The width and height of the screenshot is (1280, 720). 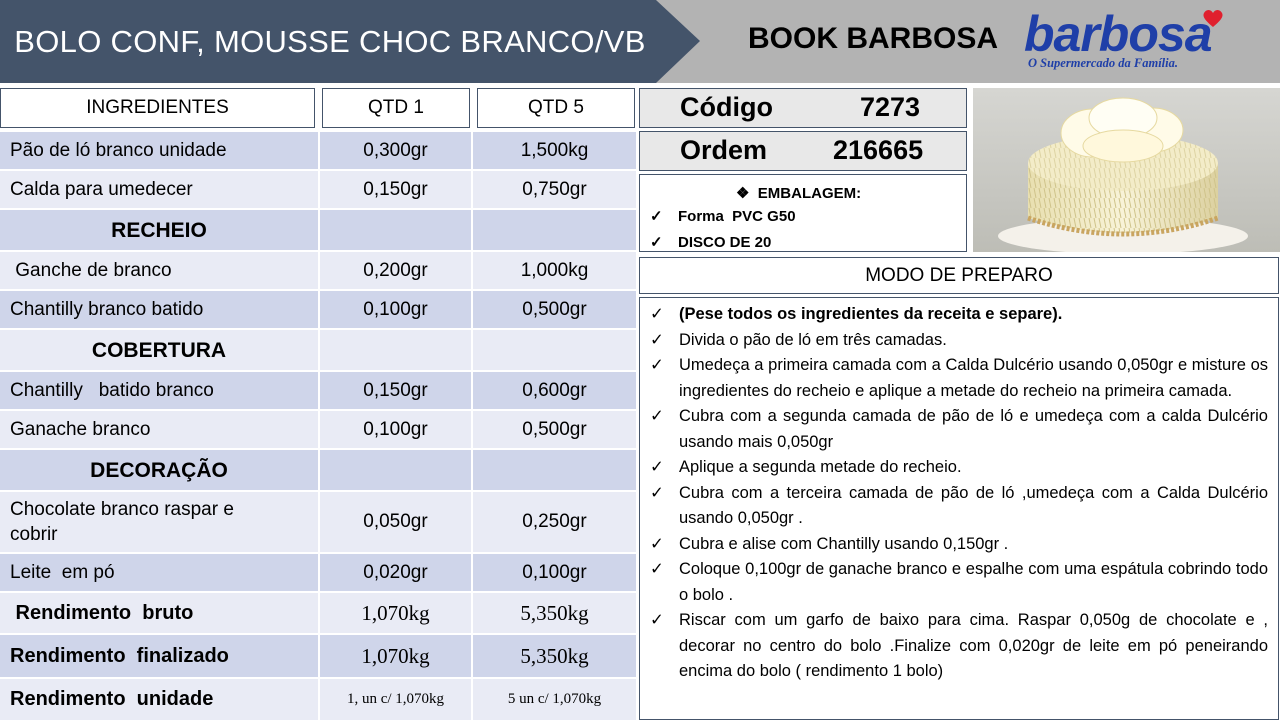 I want to click on embalagem-title: ❖ EMBALAGEM:, so click(x=798, y=193).